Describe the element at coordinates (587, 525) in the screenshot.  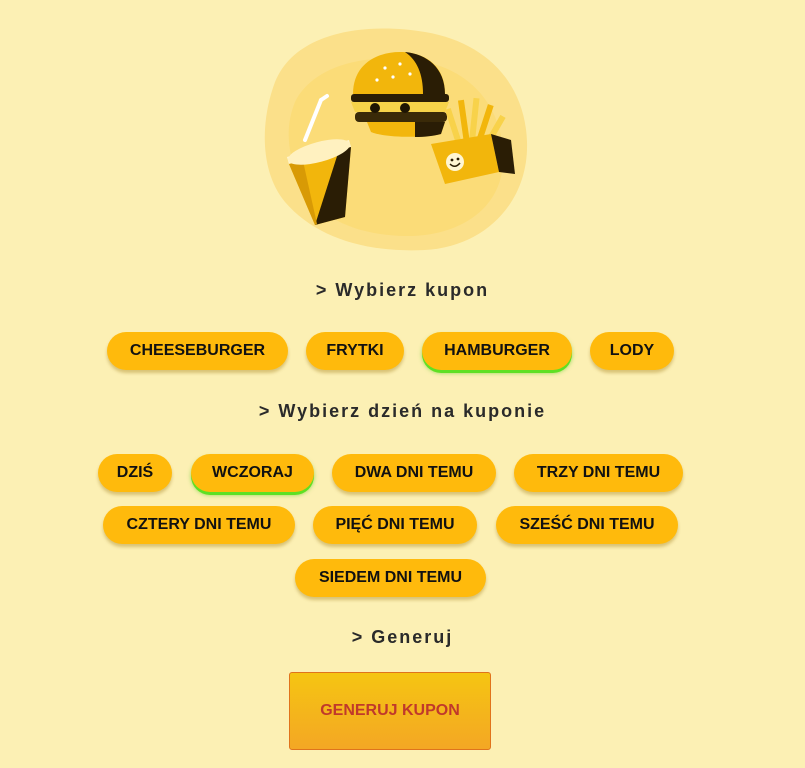
I see `day-six-days-ago-button: SZEŚĆ DNI TEMU` at that location.